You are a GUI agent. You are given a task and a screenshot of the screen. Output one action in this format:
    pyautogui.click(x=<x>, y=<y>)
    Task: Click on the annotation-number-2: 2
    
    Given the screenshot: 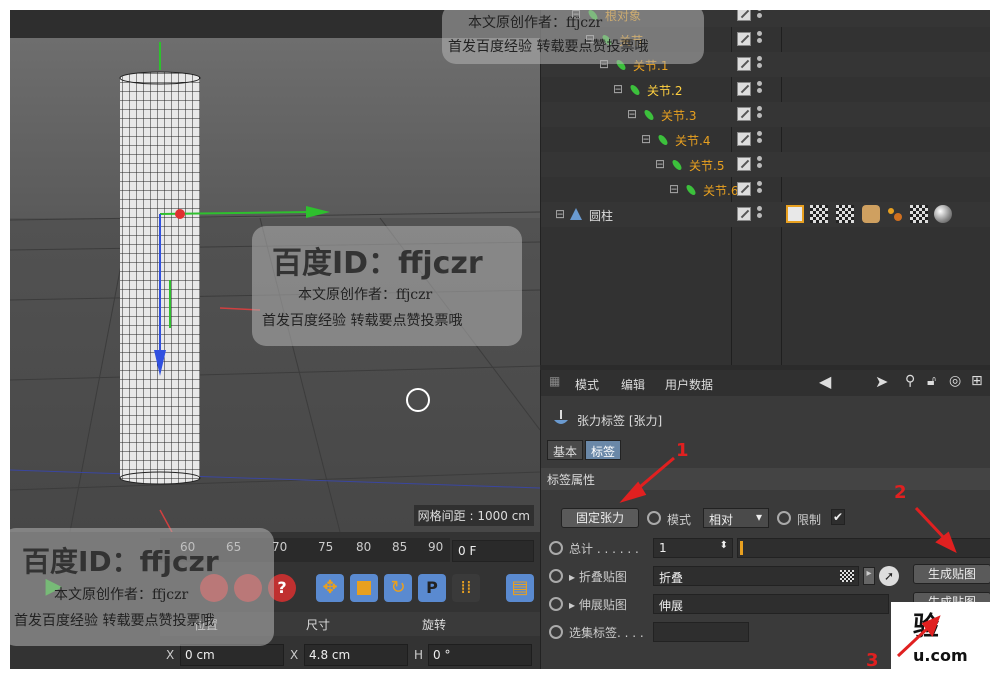 What is the action you would take?
    pyautogui.click(x=900, y=492)
    